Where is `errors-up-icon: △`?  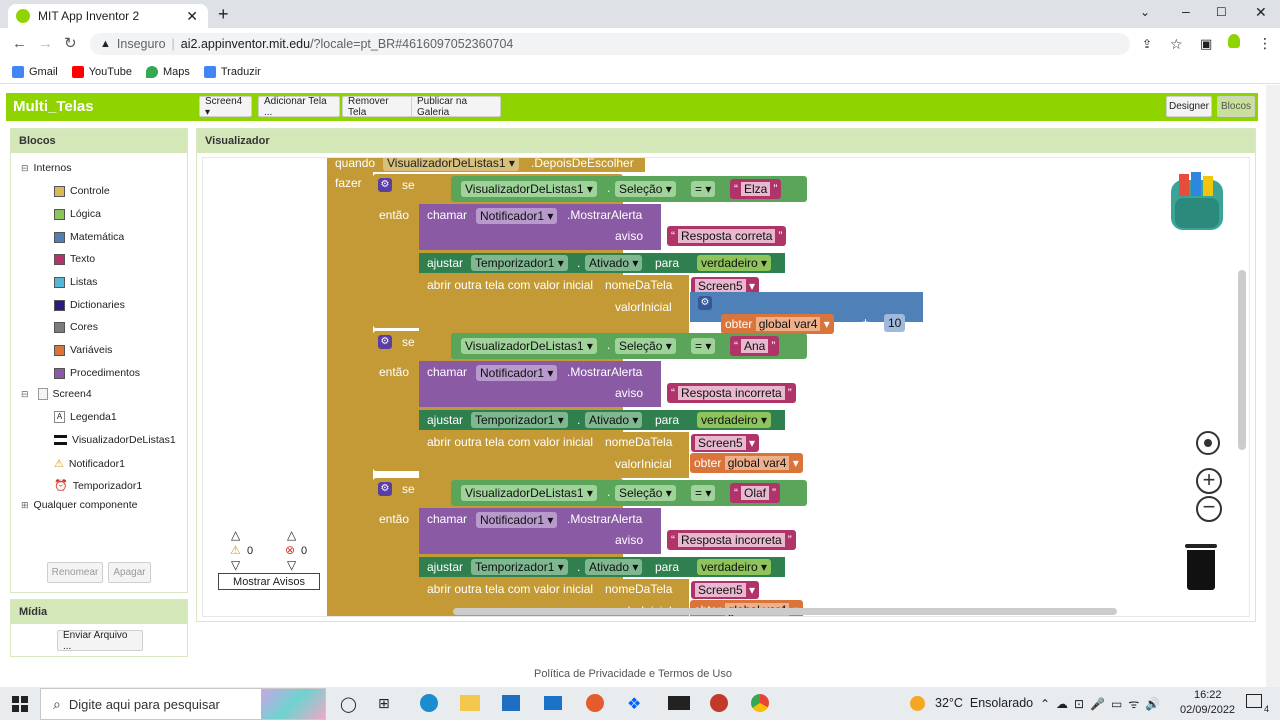
errors-up-icon: △ is located at coordinates (291, 535).